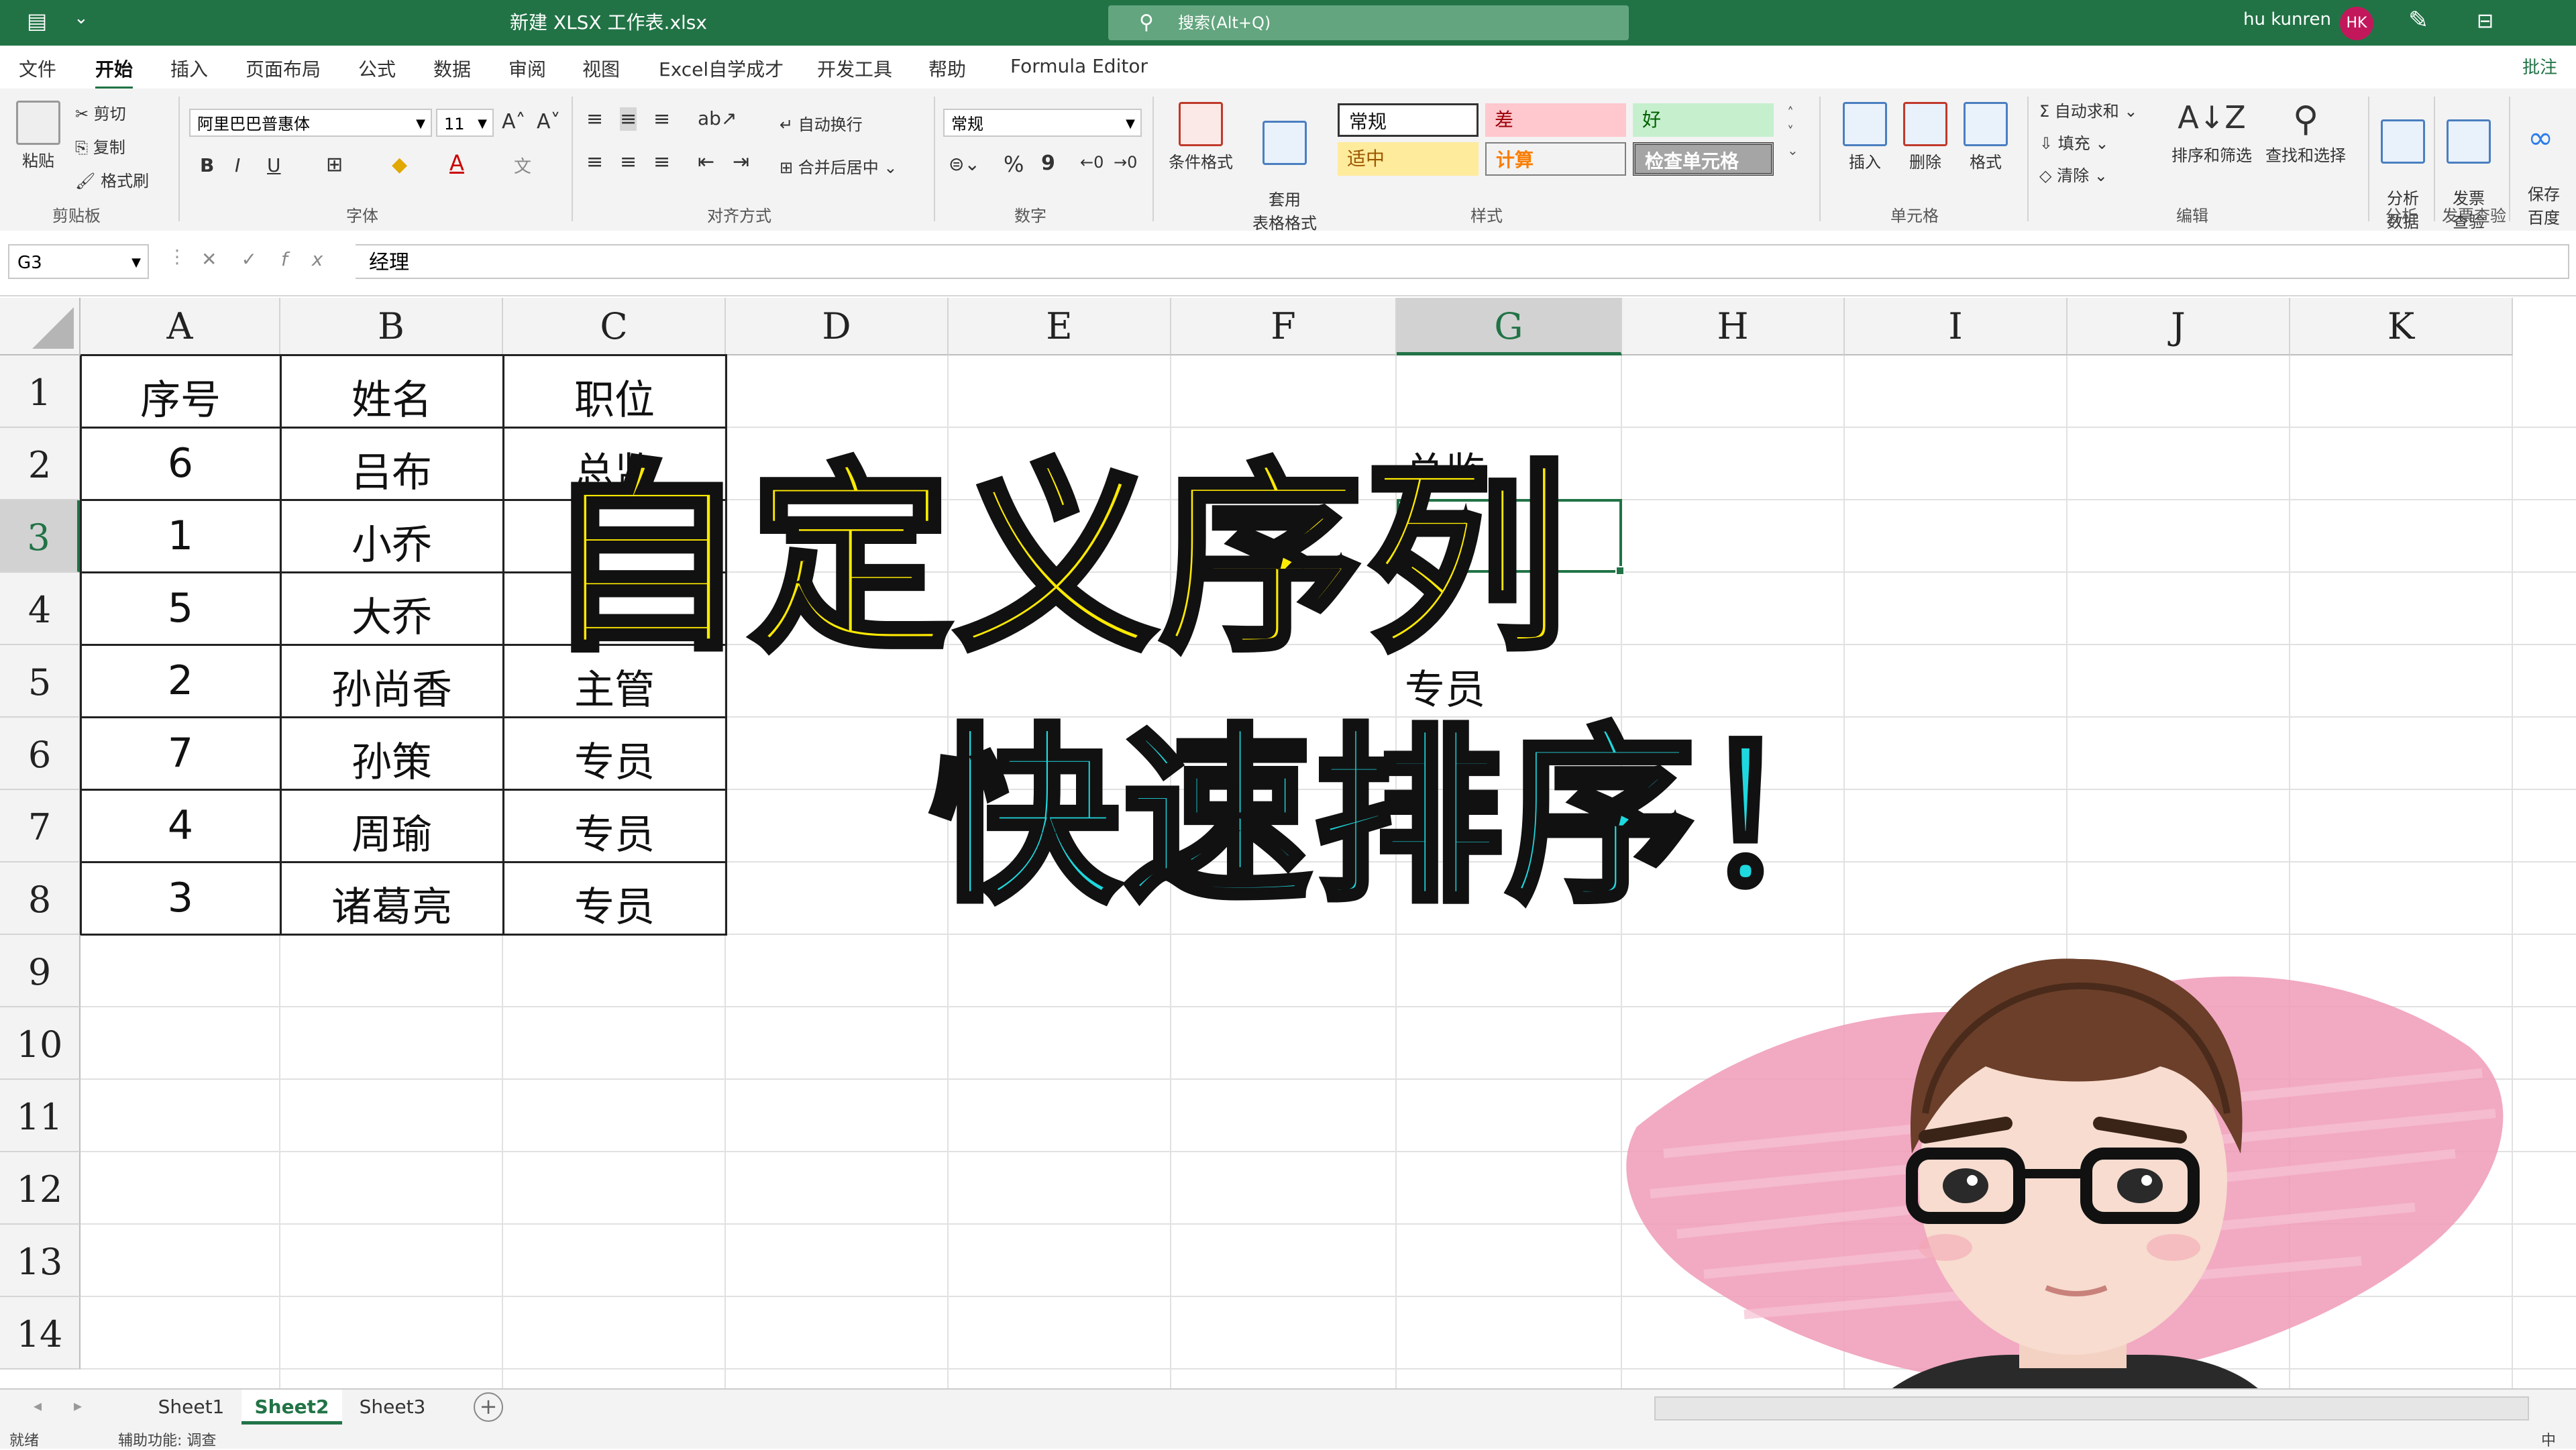 The height and width of the screenshot is (1450, 2576). What do you see at coordinates (180, 898) in the screenshot?
I see `cell-a8: 3` at bounding box center [180, 898].